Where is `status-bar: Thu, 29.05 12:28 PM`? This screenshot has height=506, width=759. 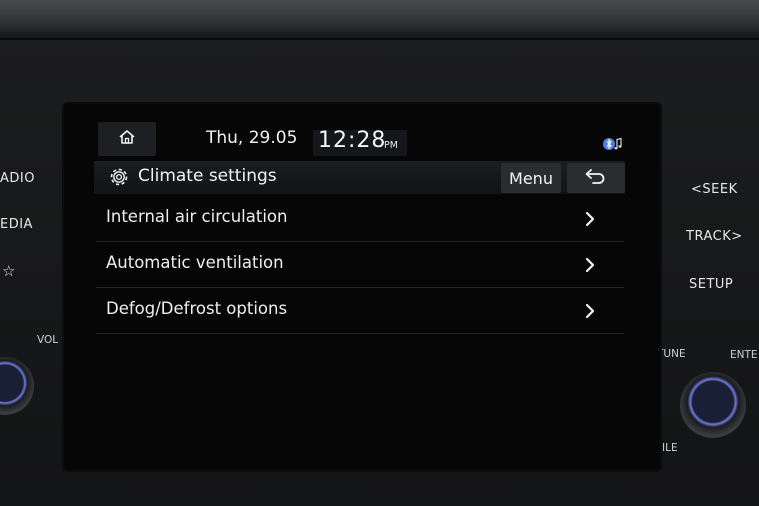
status-bar: Thu, 29.05 12:28 PM is located at coordinates (362, 130).